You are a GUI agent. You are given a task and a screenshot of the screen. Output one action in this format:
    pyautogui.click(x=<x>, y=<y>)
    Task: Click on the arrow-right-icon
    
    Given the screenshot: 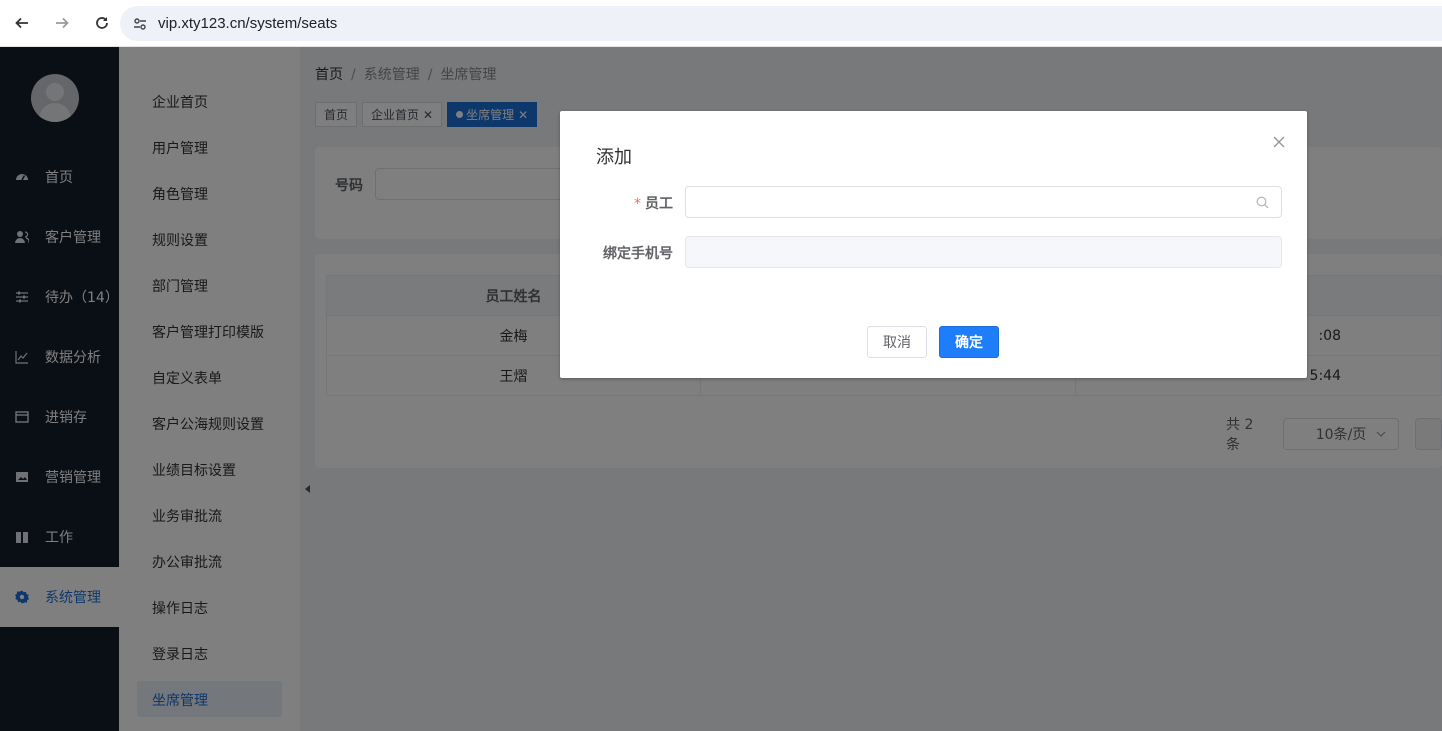 What is the action you would take?
    pyautogui.click(x=62, y=23)
    